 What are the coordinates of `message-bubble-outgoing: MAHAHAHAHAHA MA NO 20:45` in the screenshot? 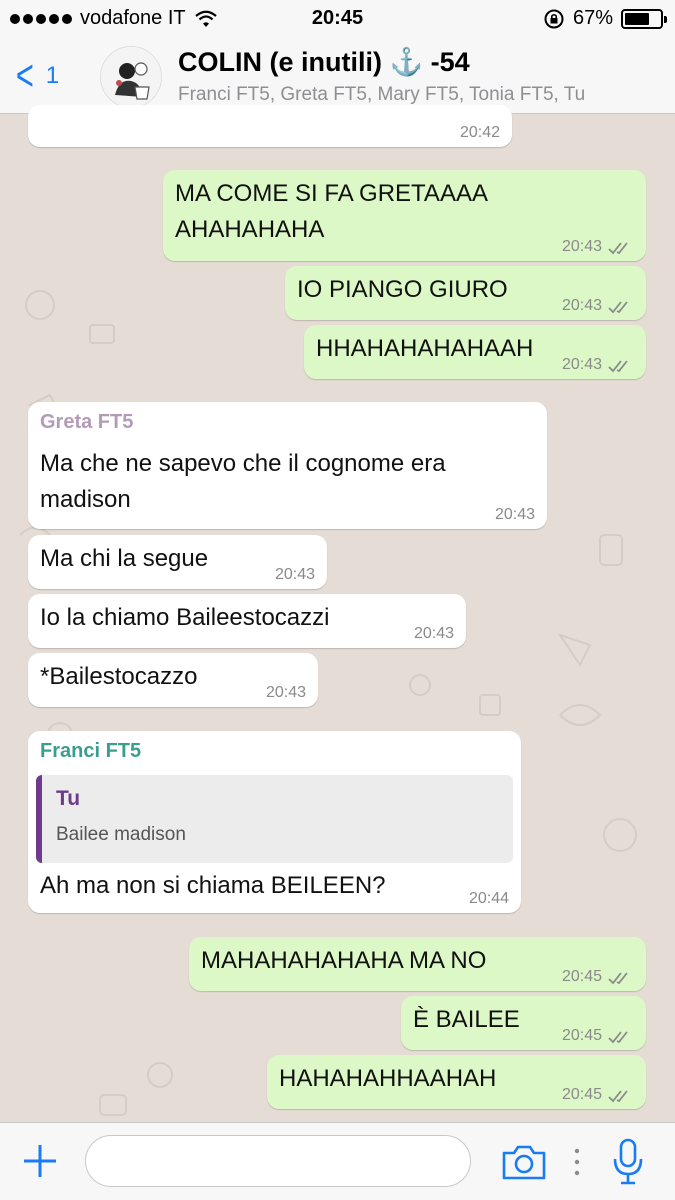 It's located at (417, 964).